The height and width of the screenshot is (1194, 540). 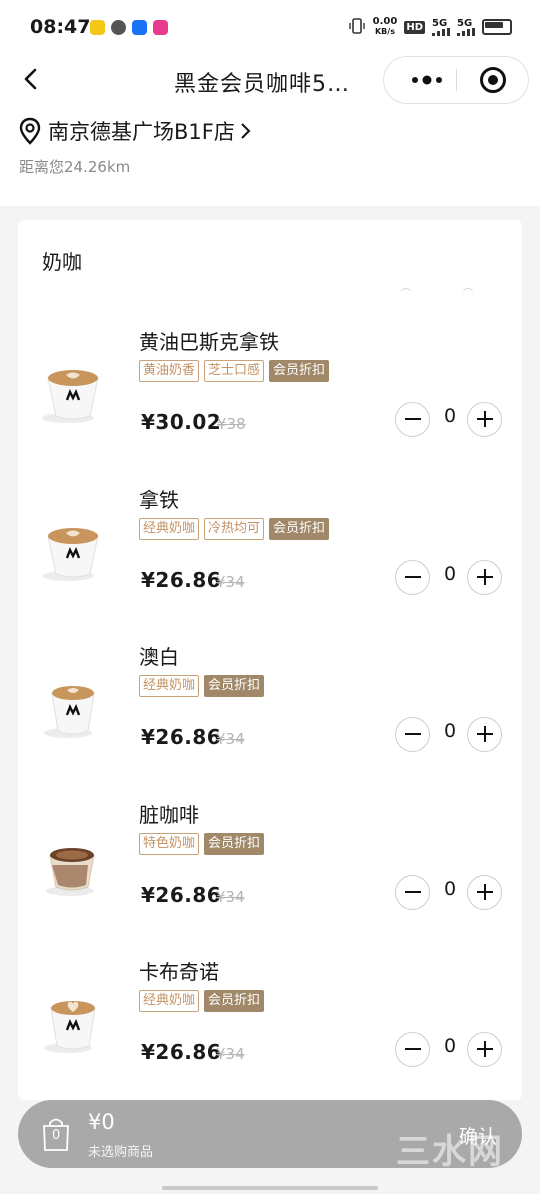 I want to click on product-item: 拿铁 经典奶咖 冷热均可 会员折扣 ¥26.86 ¥34 0, so click(x=270, y=559).